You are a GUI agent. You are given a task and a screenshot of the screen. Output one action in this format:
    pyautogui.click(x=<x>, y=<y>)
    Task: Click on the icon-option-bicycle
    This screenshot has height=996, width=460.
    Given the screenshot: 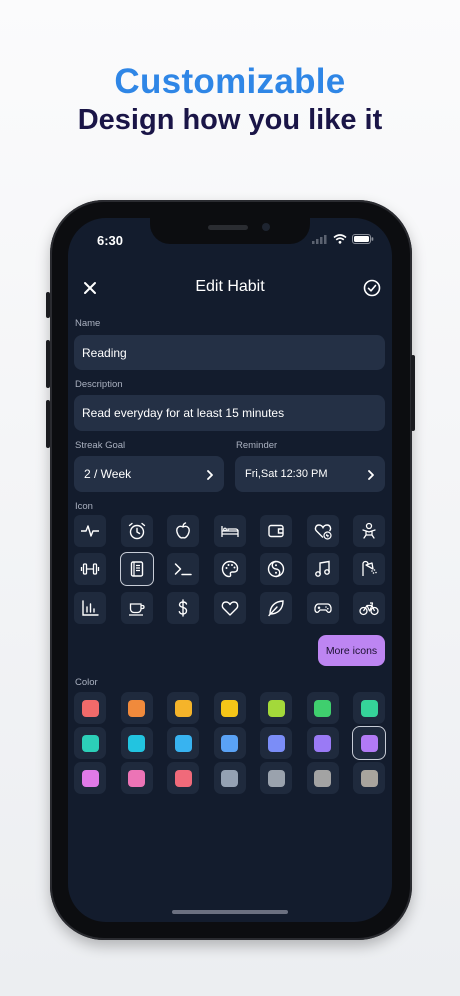 What is the action you would take?
    pyautogui.click(x=369, y=608)
    